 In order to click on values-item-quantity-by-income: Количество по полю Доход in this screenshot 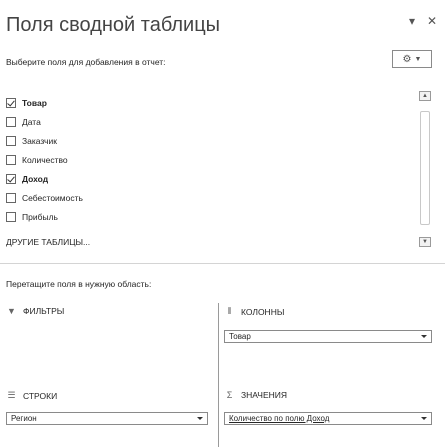, I will do `click(328, 418)`.